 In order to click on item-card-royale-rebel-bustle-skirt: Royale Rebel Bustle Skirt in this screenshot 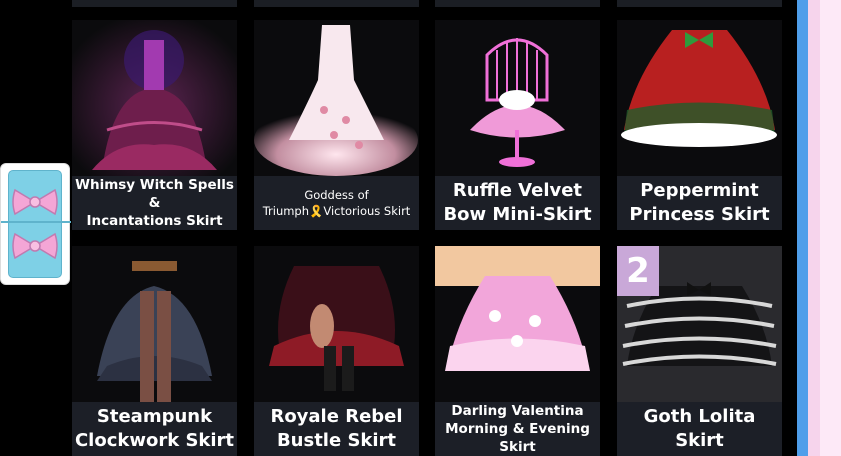, I will do `click(336, 351)`.